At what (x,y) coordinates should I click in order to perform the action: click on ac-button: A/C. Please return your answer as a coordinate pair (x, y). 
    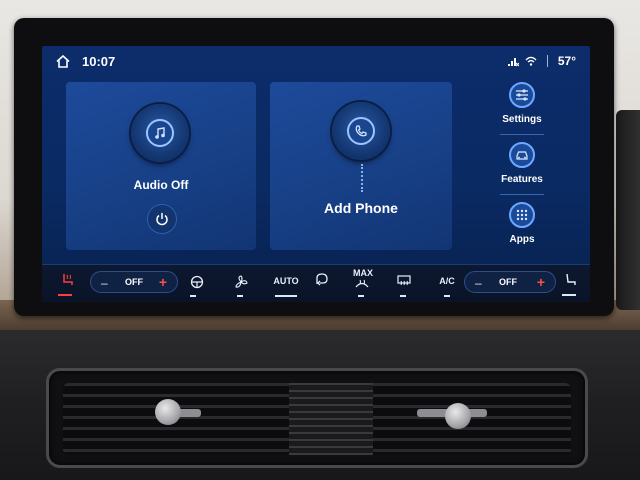
    Looking at the image, I should click on (447, 281).